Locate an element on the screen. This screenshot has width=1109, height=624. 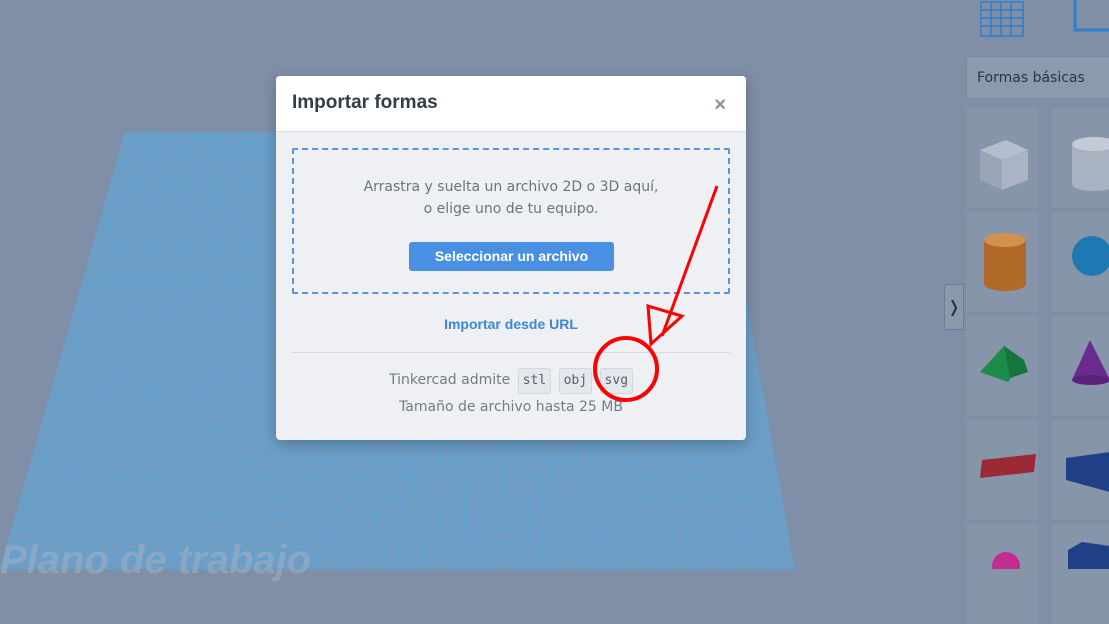
grid-view-icon is located at coordinates (1002, 19).